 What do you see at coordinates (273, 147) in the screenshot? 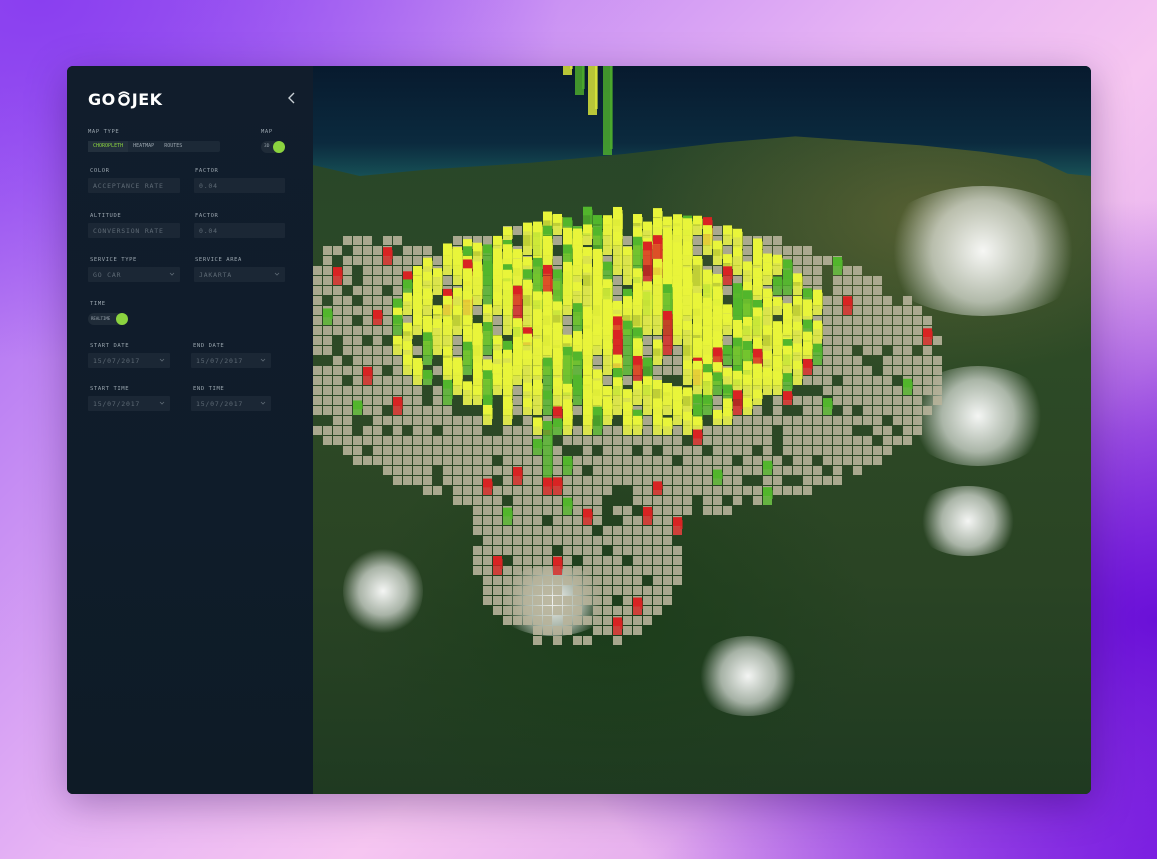
I see `map-3d-toggle: 3D` at bounding box center [273, 147].